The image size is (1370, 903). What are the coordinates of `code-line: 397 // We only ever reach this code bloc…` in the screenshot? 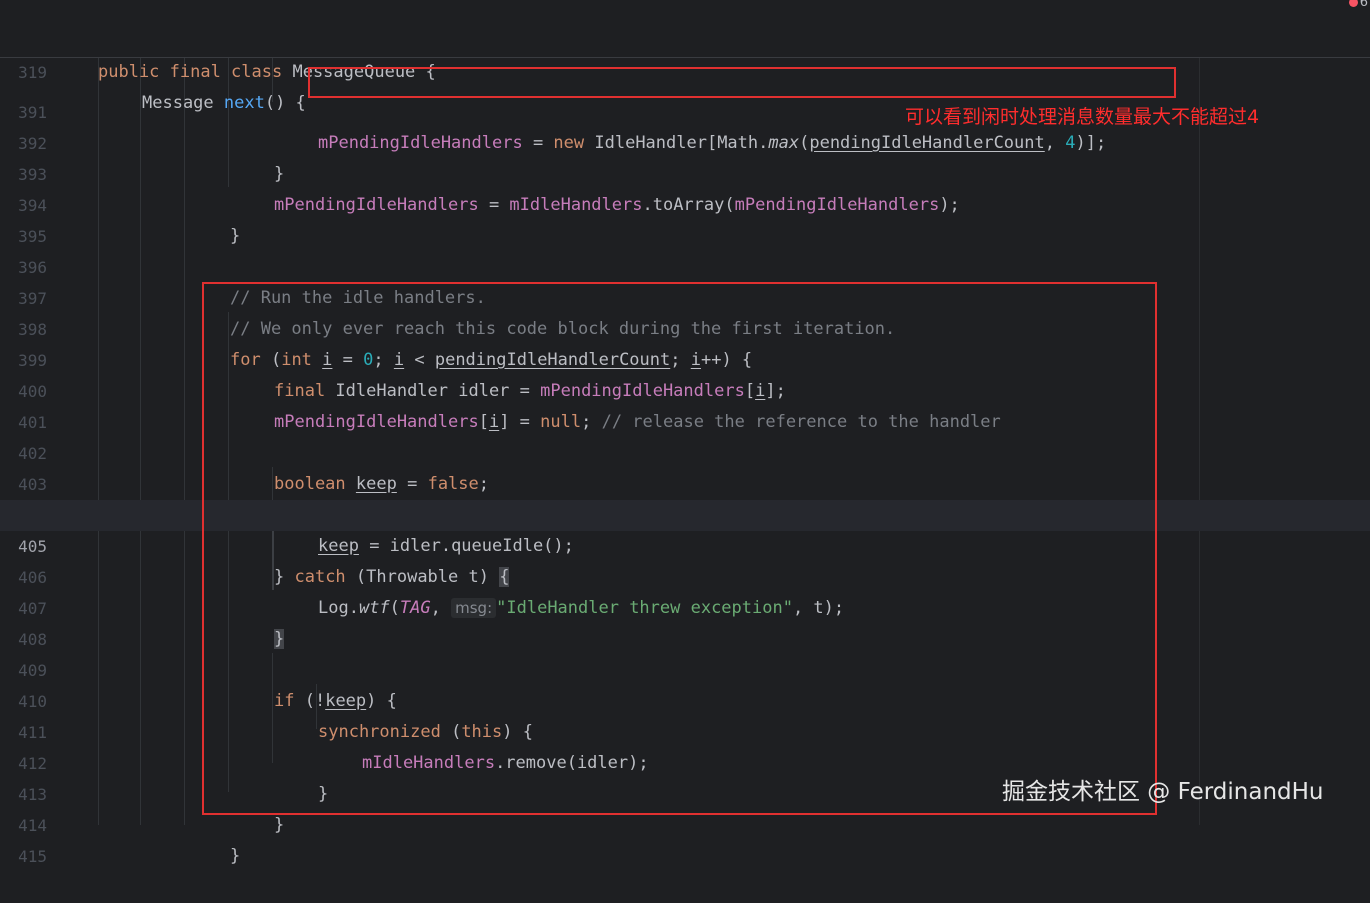 It's located at (685, 295).